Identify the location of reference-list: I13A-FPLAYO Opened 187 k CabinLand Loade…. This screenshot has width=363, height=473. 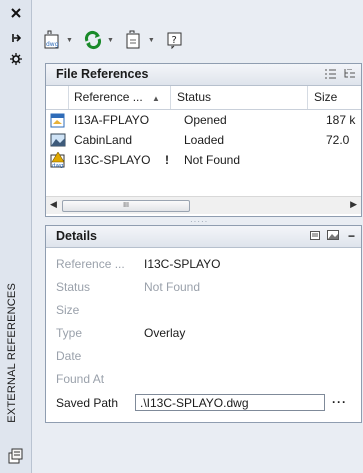
(203, 140).